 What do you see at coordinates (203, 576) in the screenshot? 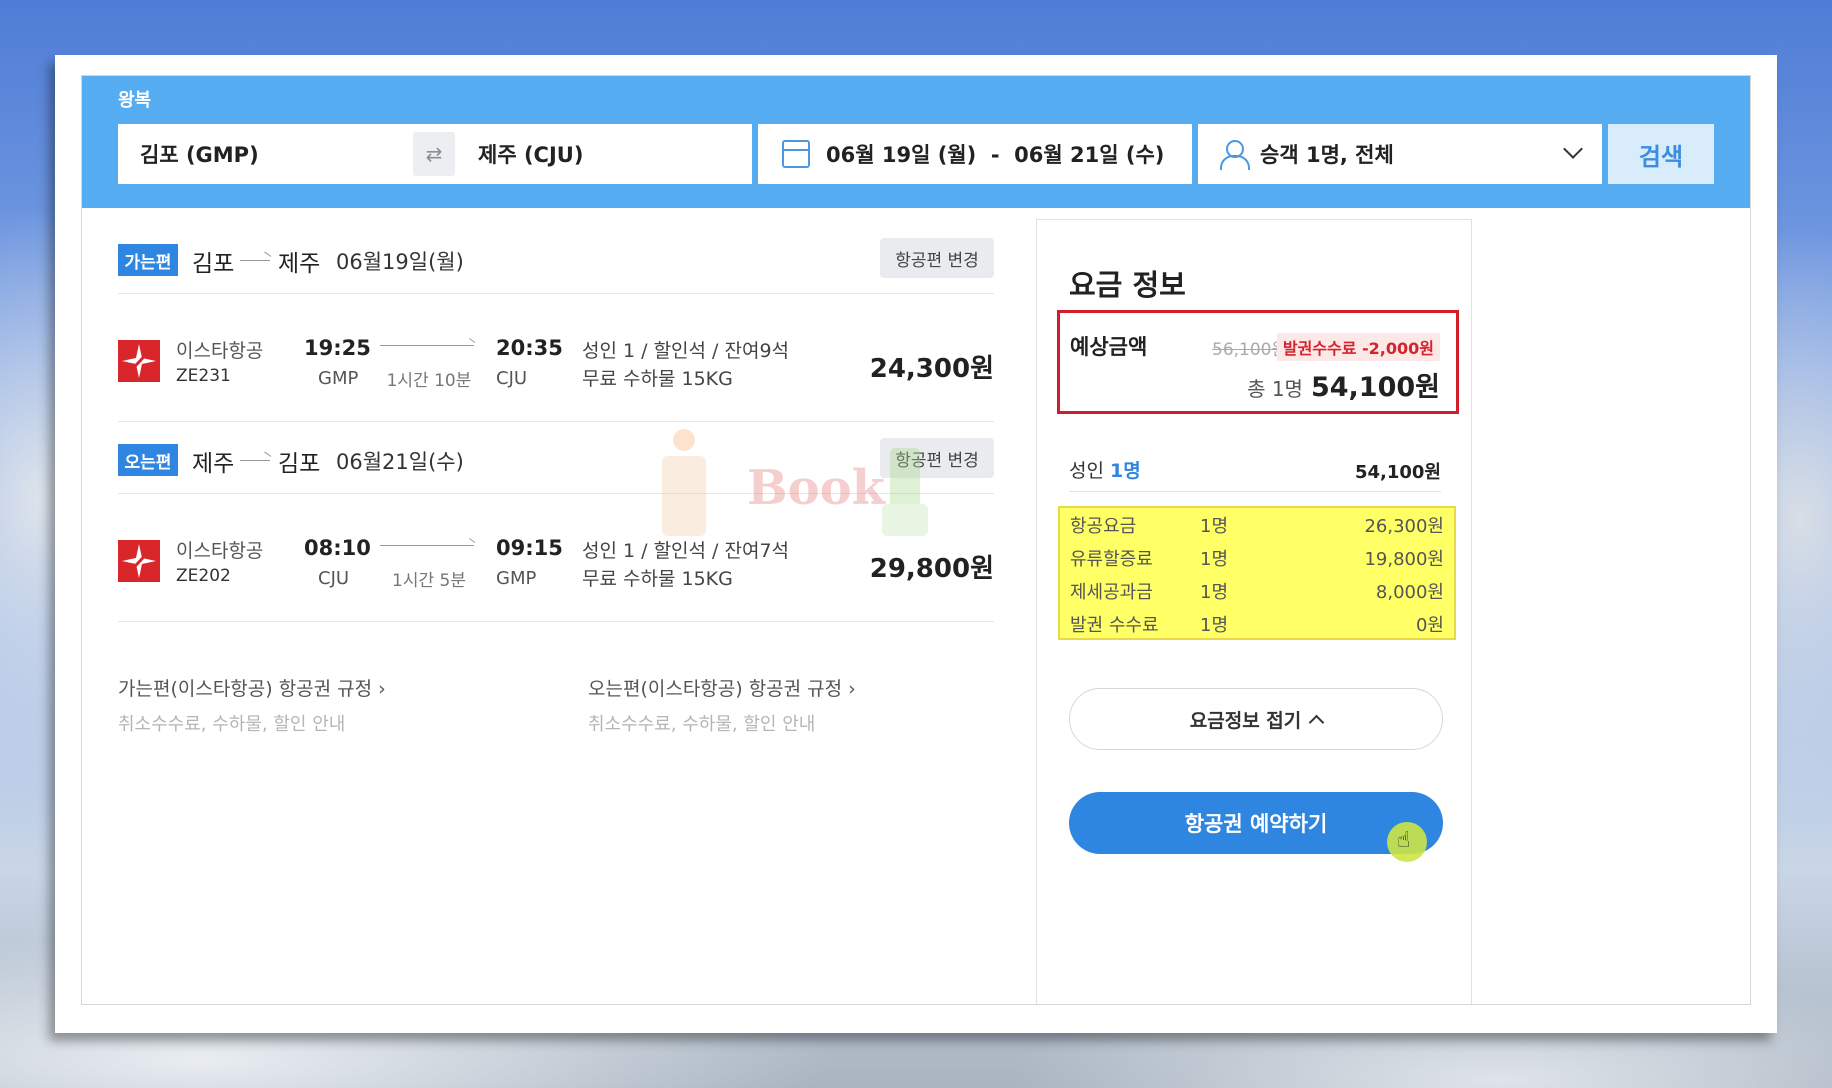
I see `flight-number: ZE202` at bounding box center [203, 576].